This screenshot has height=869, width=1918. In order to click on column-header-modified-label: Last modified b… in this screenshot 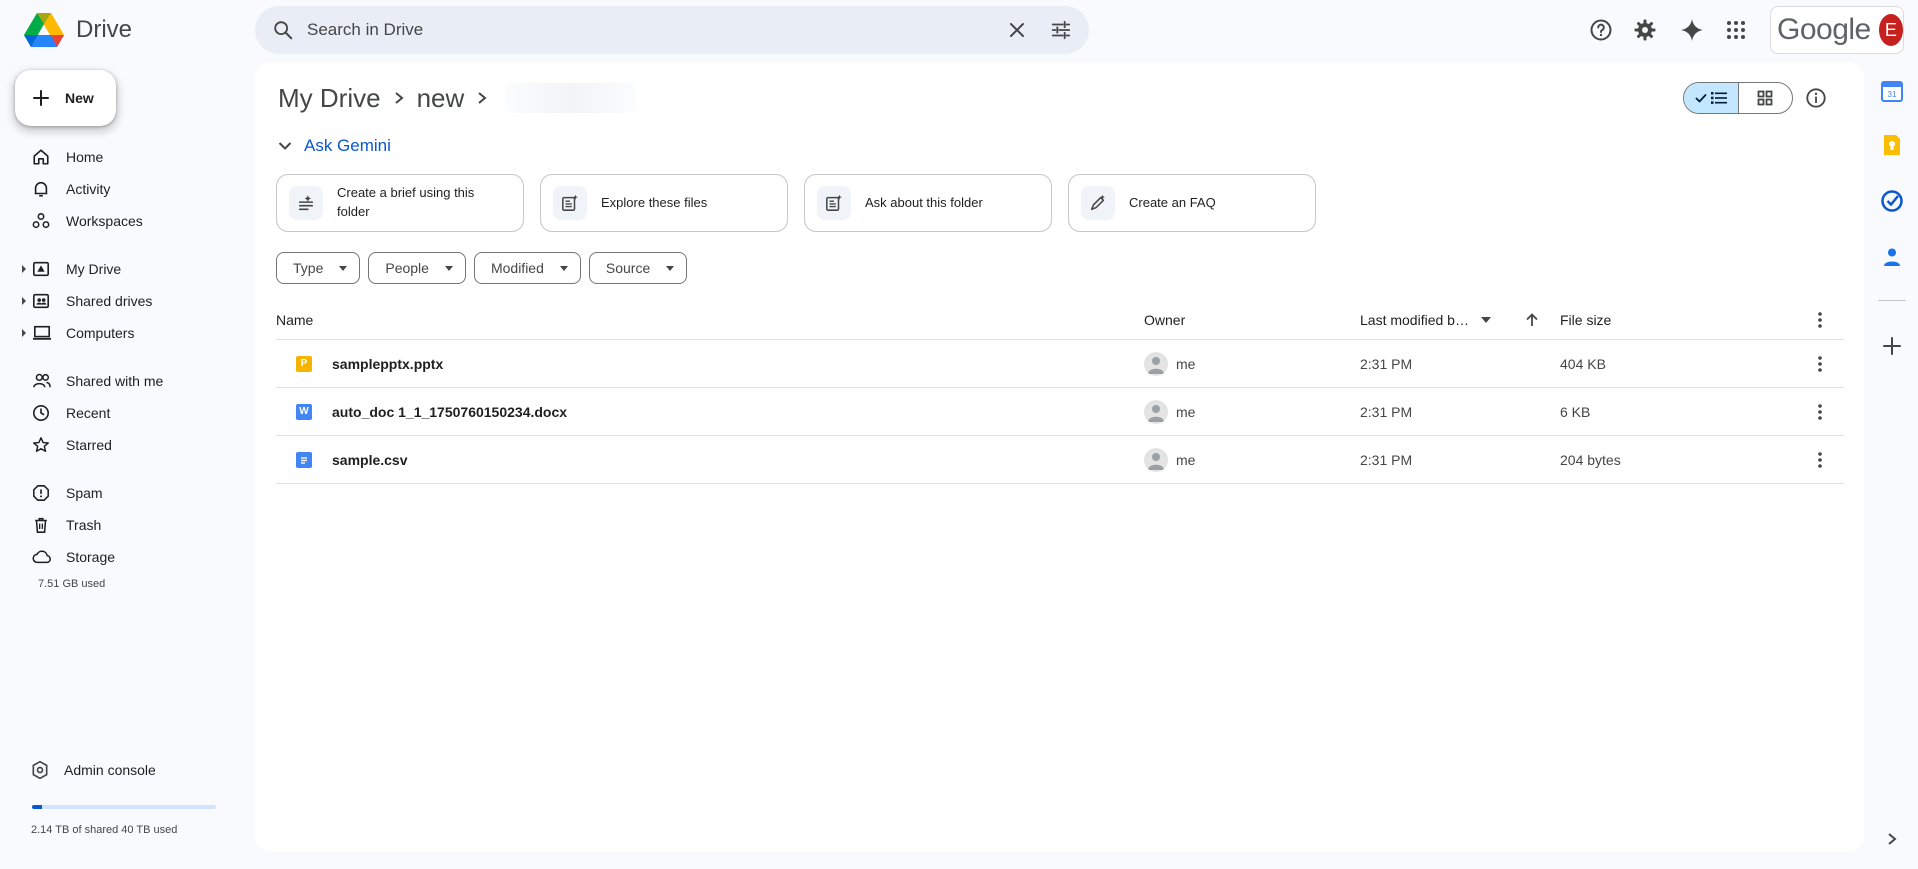, I will do `click(1414, 319)`.